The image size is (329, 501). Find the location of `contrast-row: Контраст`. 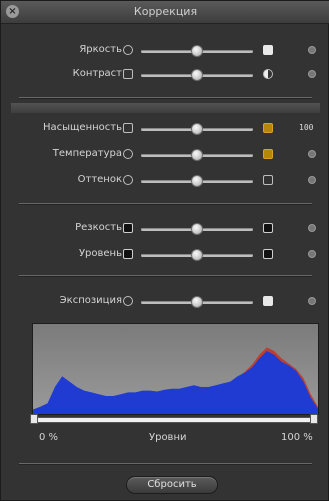

contrast-row: Контраст is located at coordinates (165, 75).